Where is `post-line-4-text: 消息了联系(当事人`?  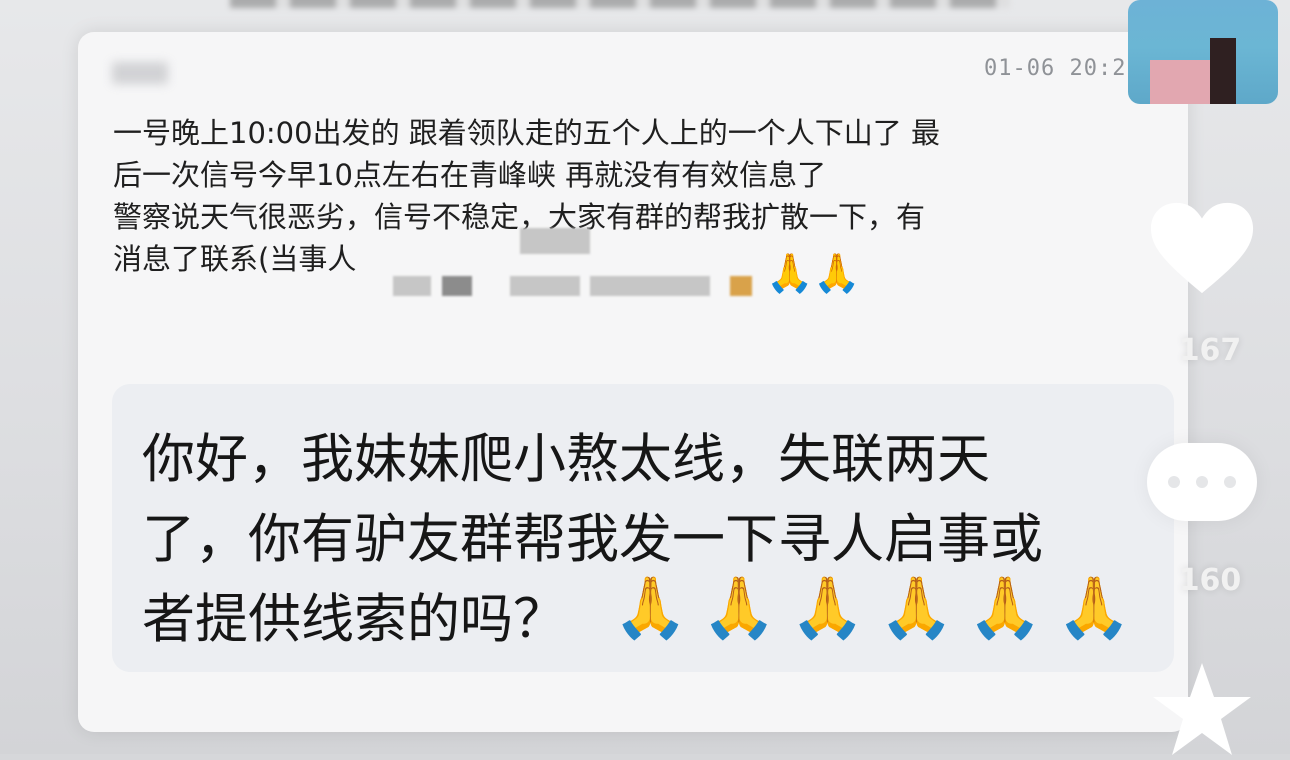
post-line-4-text: 消息了联系(当事人 is located at coordinates (235, 259).